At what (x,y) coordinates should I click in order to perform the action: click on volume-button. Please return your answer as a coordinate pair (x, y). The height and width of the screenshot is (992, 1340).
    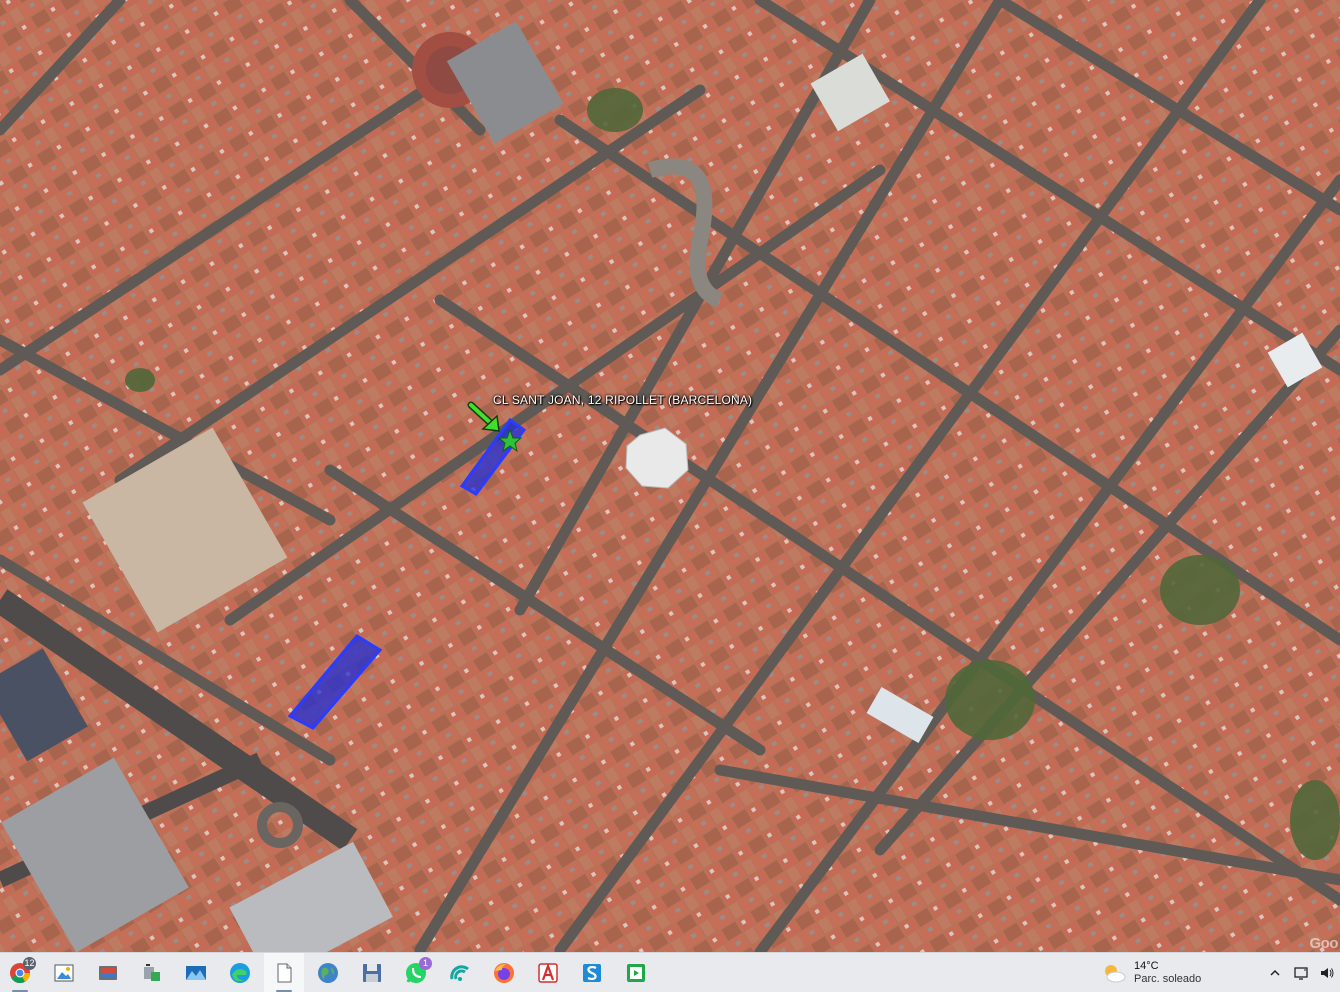
    Looking at the image, I should click on (1327, 972).